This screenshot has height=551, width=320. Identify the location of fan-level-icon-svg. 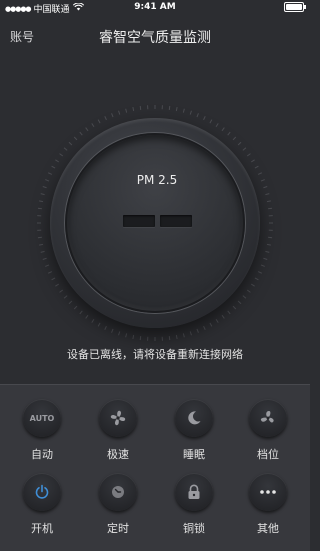
(268, 418).